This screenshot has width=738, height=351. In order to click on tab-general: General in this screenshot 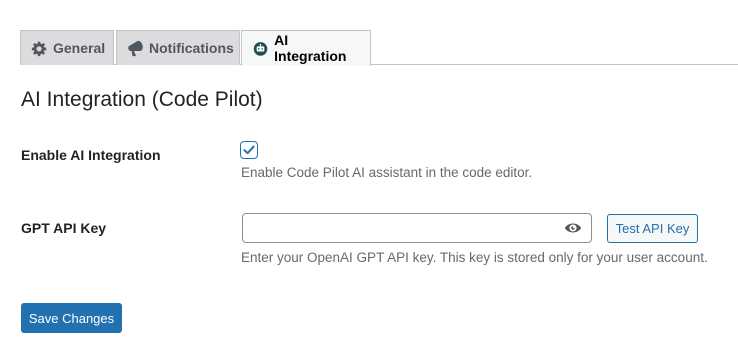, I will do `click(67, 47)`.